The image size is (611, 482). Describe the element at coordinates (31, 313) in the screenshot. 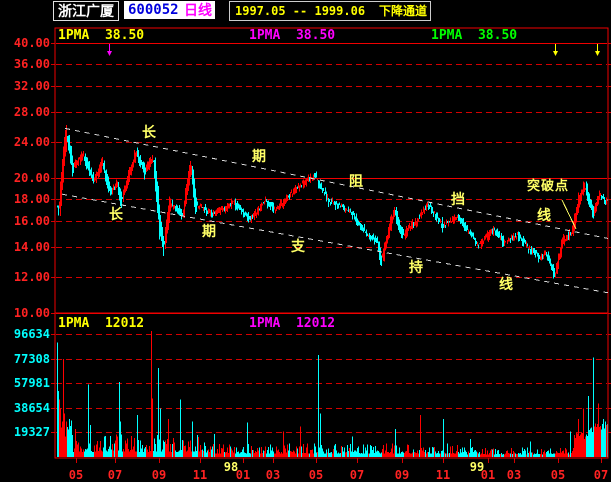

I see `price-axis-label-10.00: 10.00` at that location.